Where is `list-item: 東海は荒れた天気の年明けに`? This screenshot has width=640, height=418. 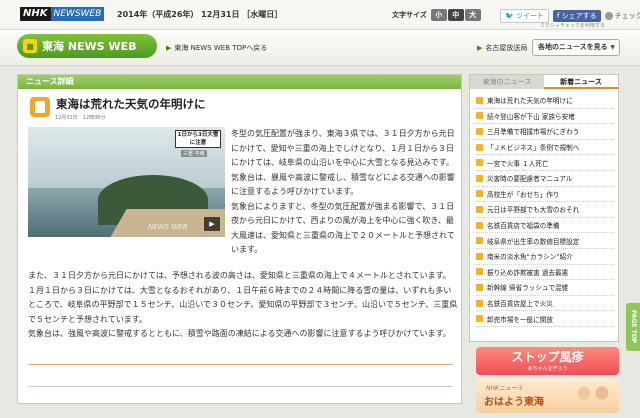
list-item: 東海は荒れた天気の年明けに is located at coordinates (545, 101).